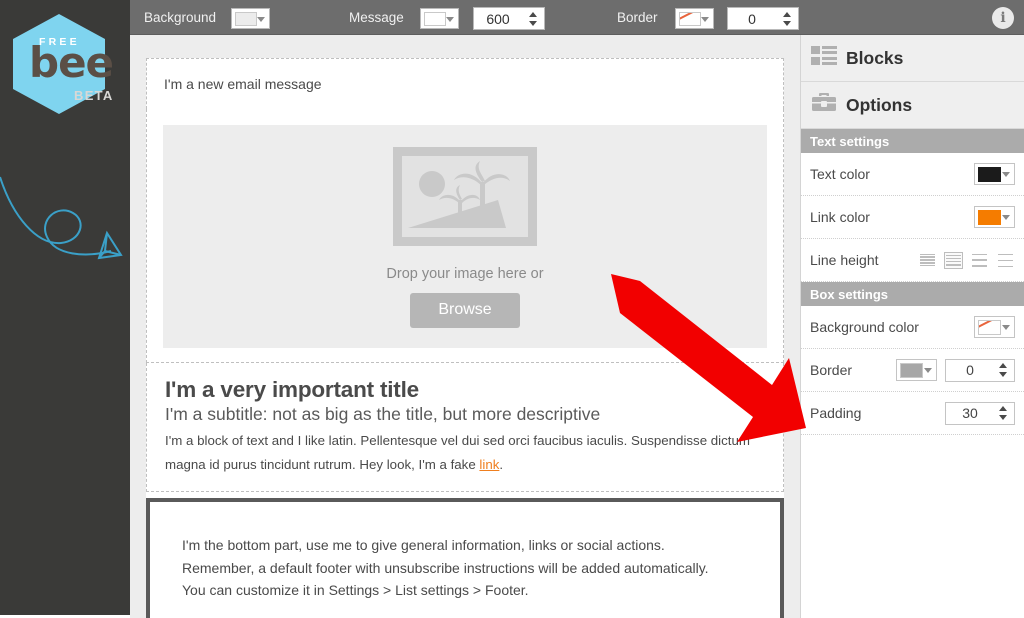  Describe the element at coordinates (840, 217) in the screenshot. I see `link-color-label: Link color` at that location.